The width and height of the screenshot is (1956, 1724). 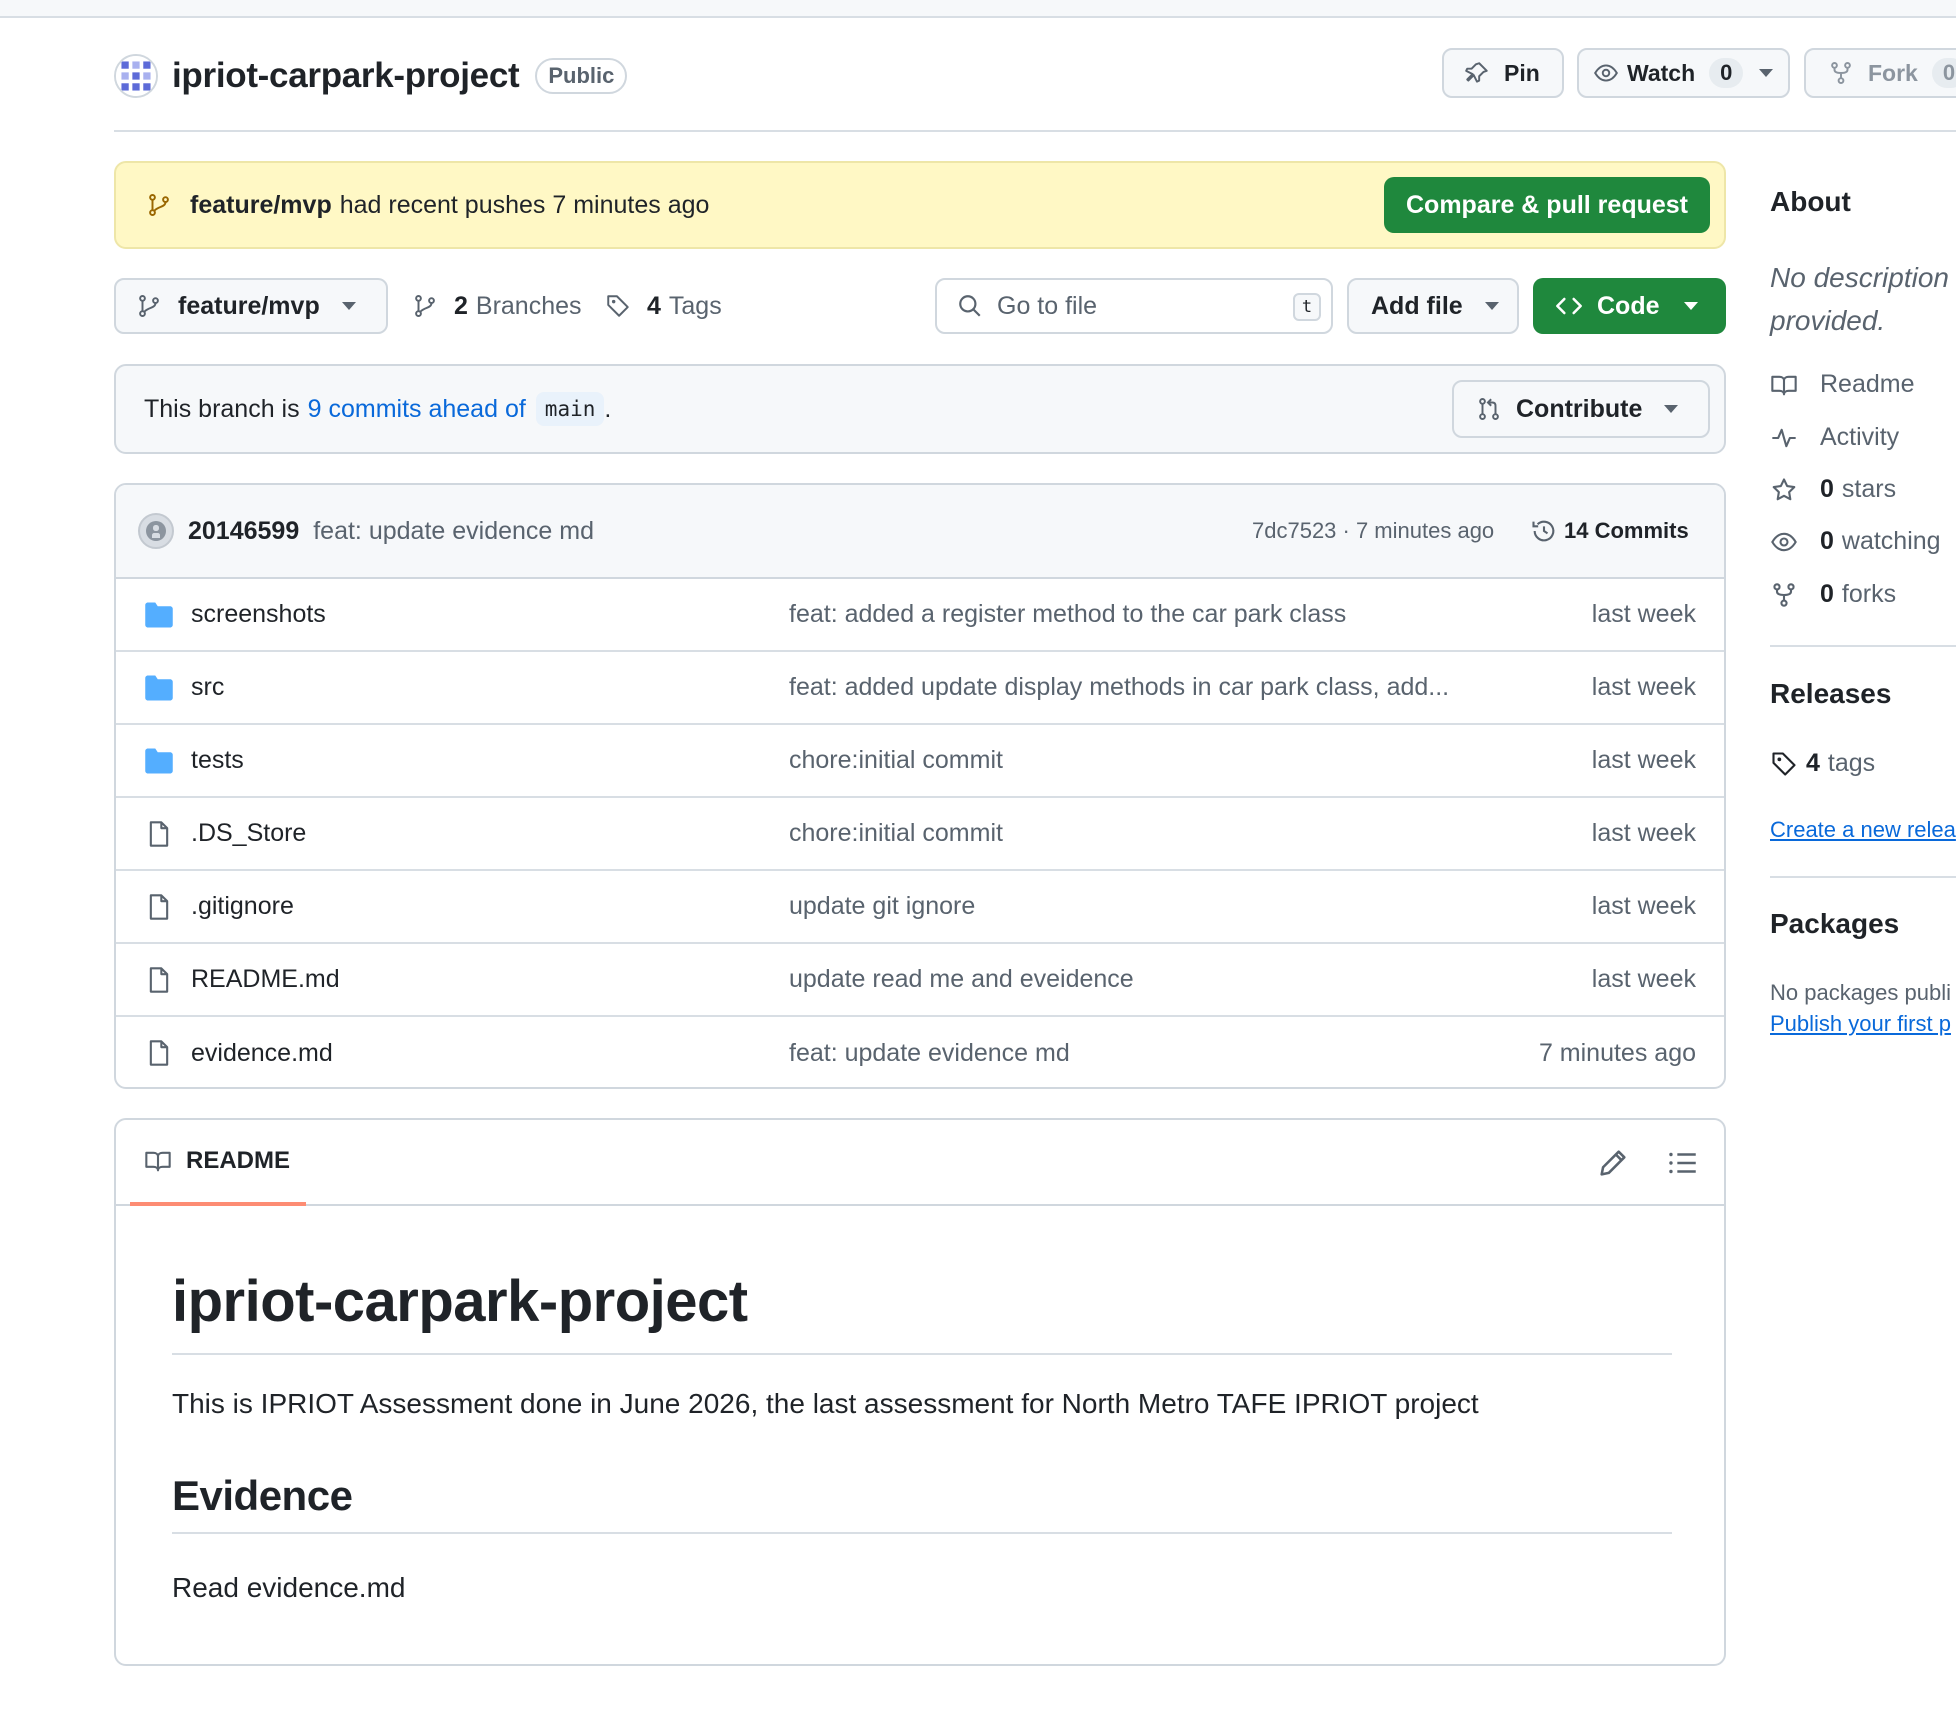 I want to click on fork-button: Fork 0, so click(x=1880, y=73).